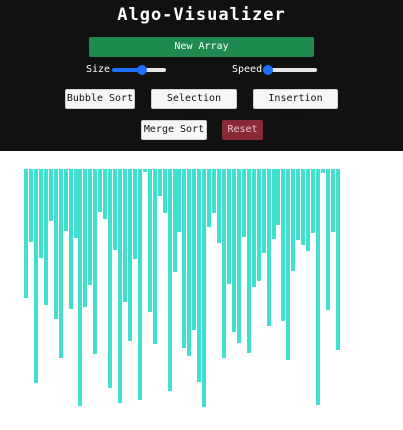 Image resolution: width=403 pixels, height=430 pixels. What do you see at coordinates (142, 70) in the screenshot?
I see `size-slider-thumb` at bounding box center [142, 70].